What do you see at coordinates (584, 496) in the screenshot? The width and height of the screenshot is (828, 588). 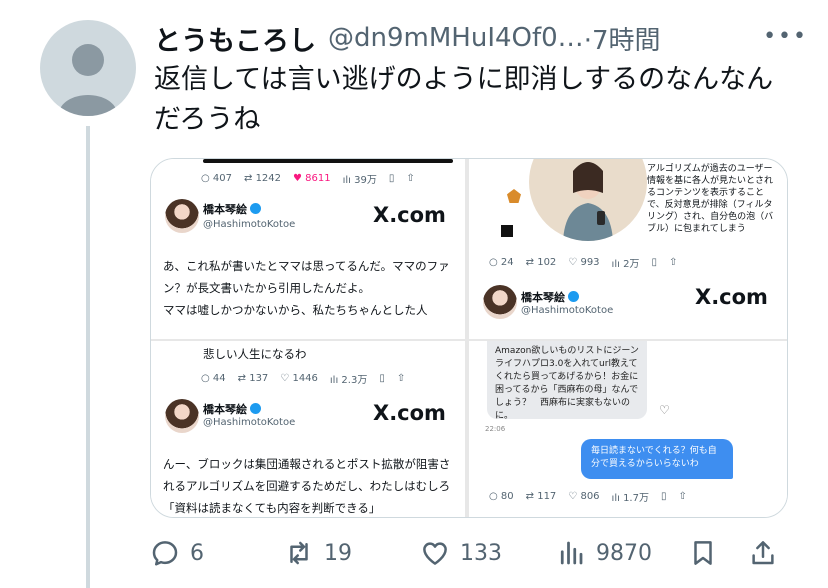 I see `mini-like-count: ♡ 806` at bounding box center [584, 496].